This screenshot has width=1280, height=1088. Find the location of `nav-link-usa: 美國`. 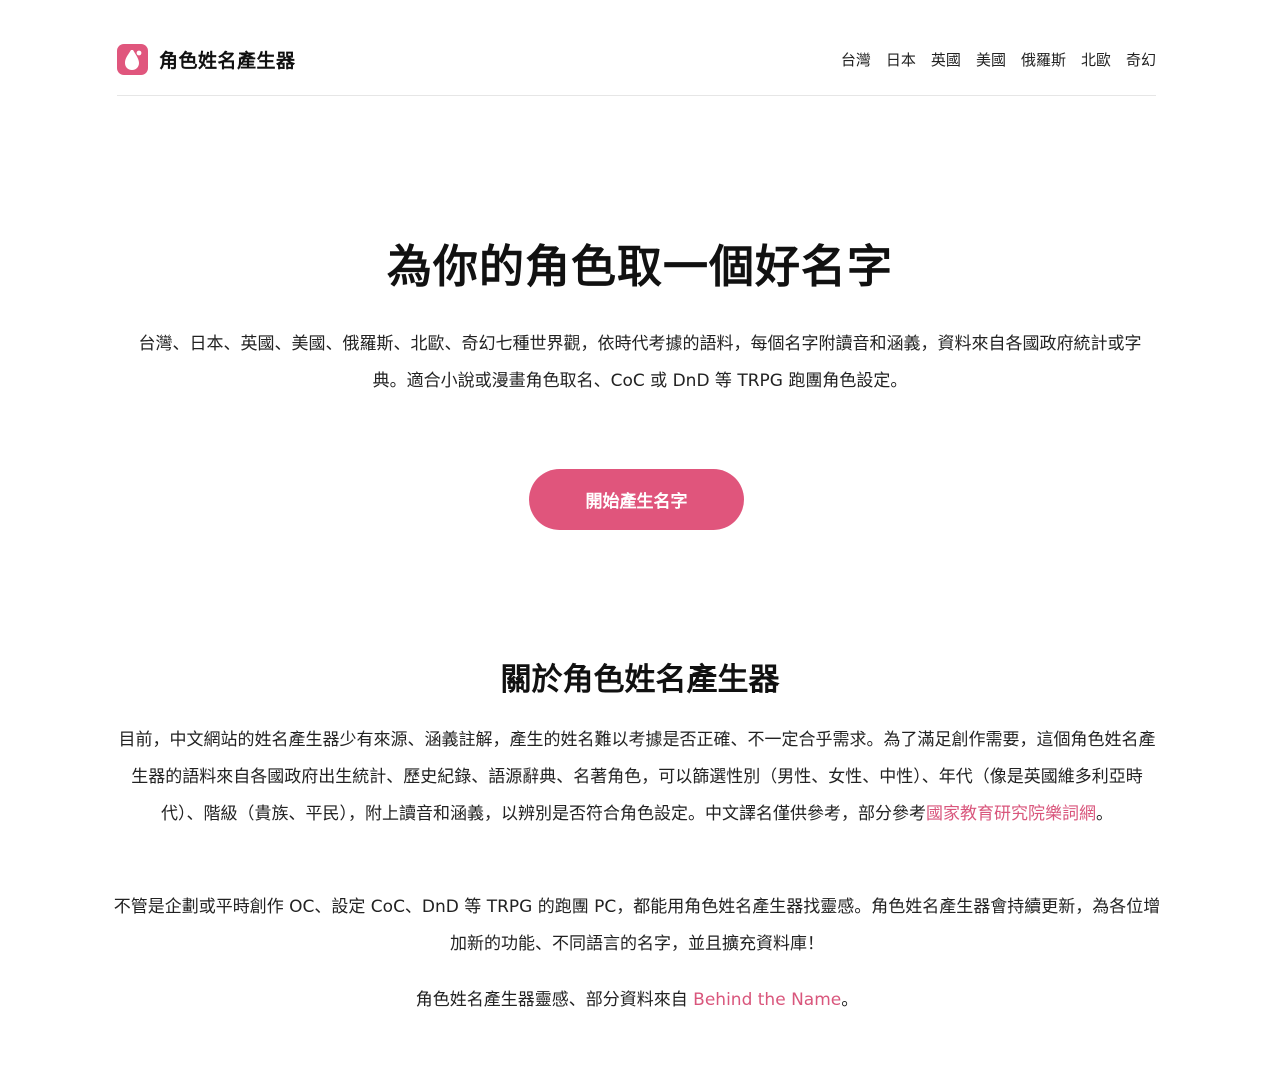

nav-link-usa: 美國 is located at coordinates (991, 59).